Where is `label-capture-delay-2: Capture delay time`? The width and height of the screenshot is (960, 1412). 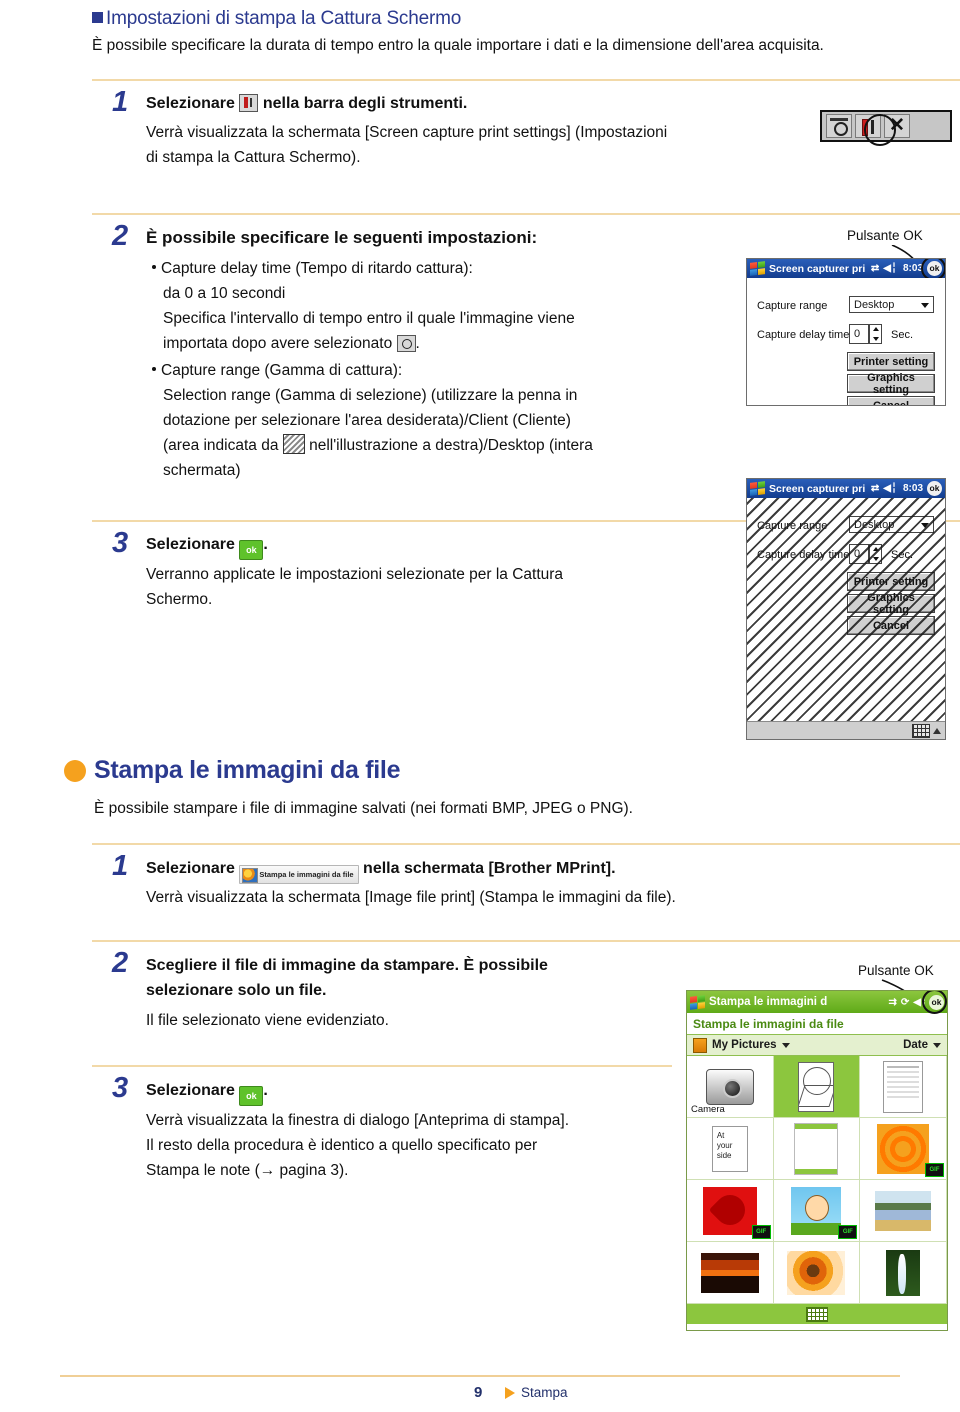
label-capture-delay-2: Capture delay time is located at coordinates (803, 555).